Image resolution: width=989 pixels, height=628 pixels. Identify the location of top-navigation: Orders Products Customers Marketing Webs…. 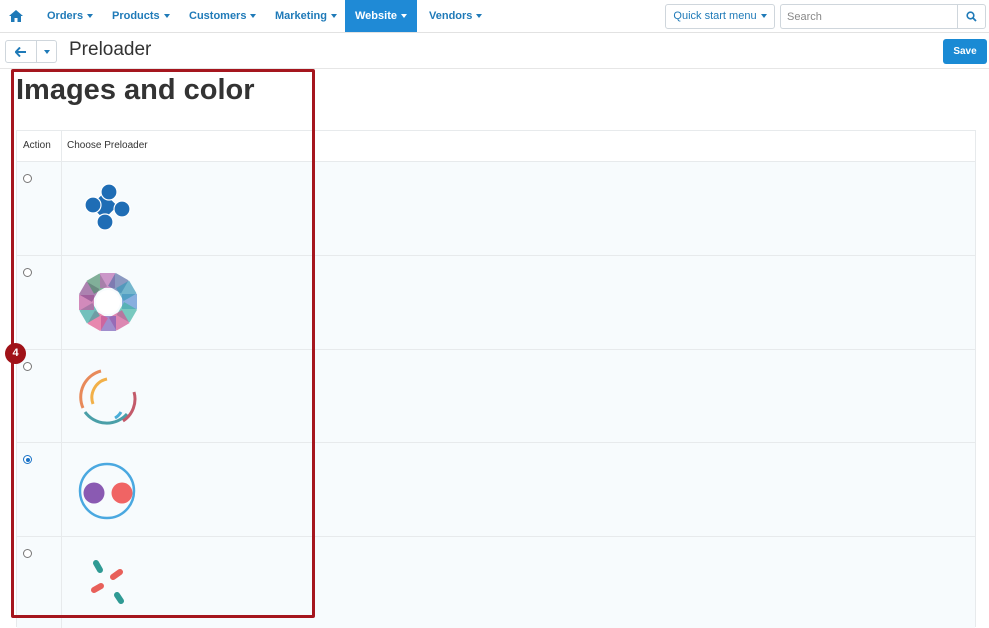
(494, 16).